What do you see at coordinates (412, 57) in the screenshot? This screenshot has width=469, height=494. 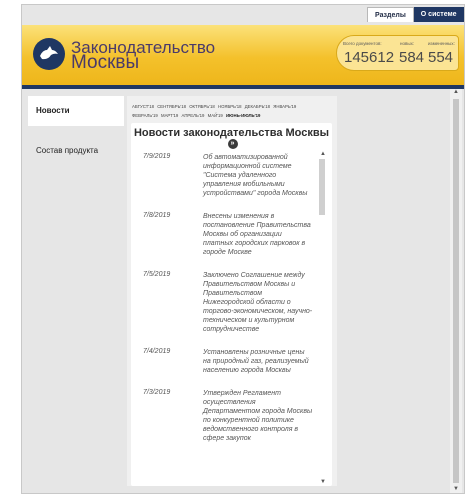 I see `new-docs-count: 584` at bounding box center [412, 57].